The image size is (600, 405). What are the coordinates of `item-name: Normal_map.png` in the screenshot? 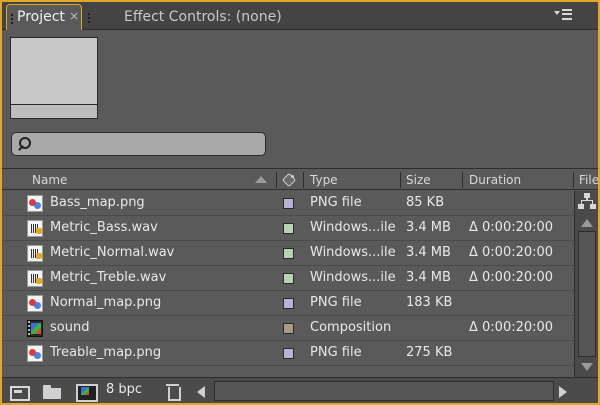 It's located at (106, 302).